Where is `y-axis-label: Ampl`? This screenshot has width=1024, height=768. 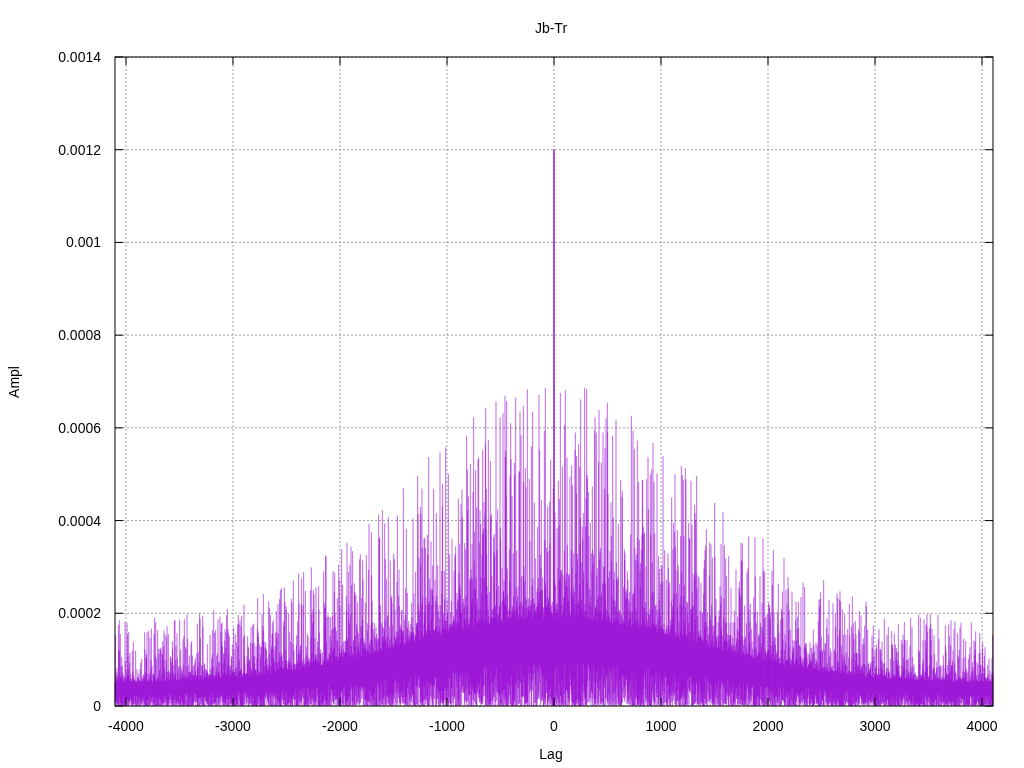 y-axis-label: Ampl is located at coordinates (14, 382).